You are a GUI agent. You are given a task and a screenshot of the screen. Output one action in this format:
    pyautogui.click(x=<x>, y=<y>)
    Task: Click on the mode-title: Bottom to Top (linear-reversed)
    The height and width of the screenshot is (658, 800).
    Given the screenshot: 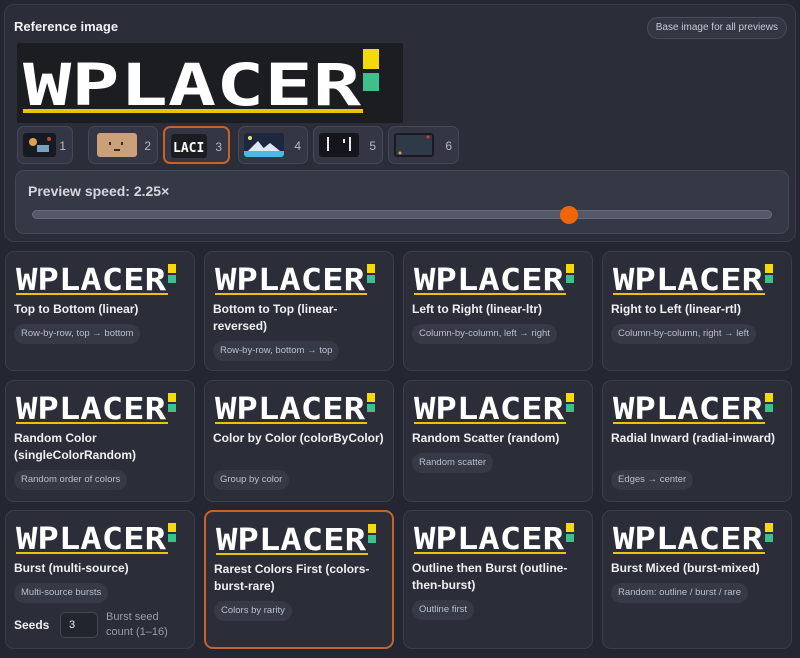 What is the action you would take?
    pyautogui.click(x=275, y=317)
    